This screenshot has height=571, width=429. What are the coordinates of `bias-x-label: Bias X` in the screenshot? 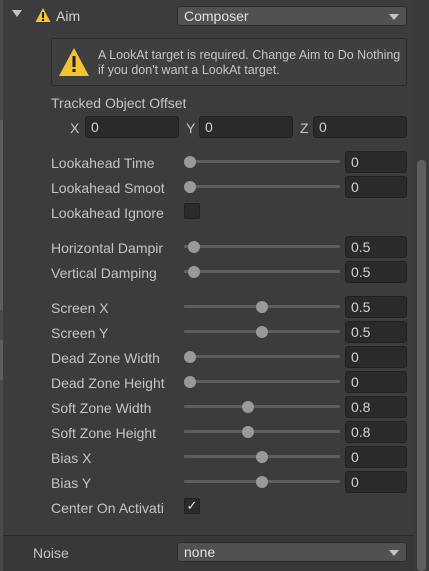 It's located at (71, 458).